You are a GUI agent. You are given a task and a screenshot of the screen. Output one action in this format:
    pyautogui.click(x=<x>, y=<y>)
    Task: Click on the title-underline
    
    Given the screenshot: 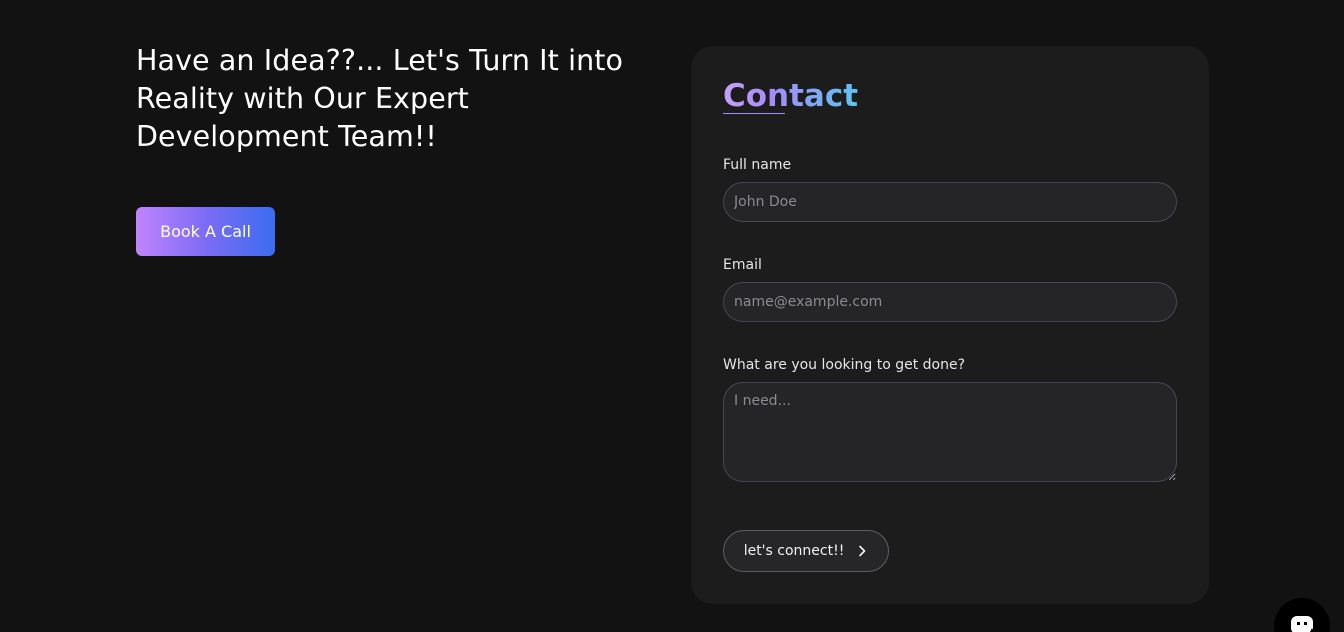 What is the action you would take?
    pyautogui.click(x=754, y=113)
    